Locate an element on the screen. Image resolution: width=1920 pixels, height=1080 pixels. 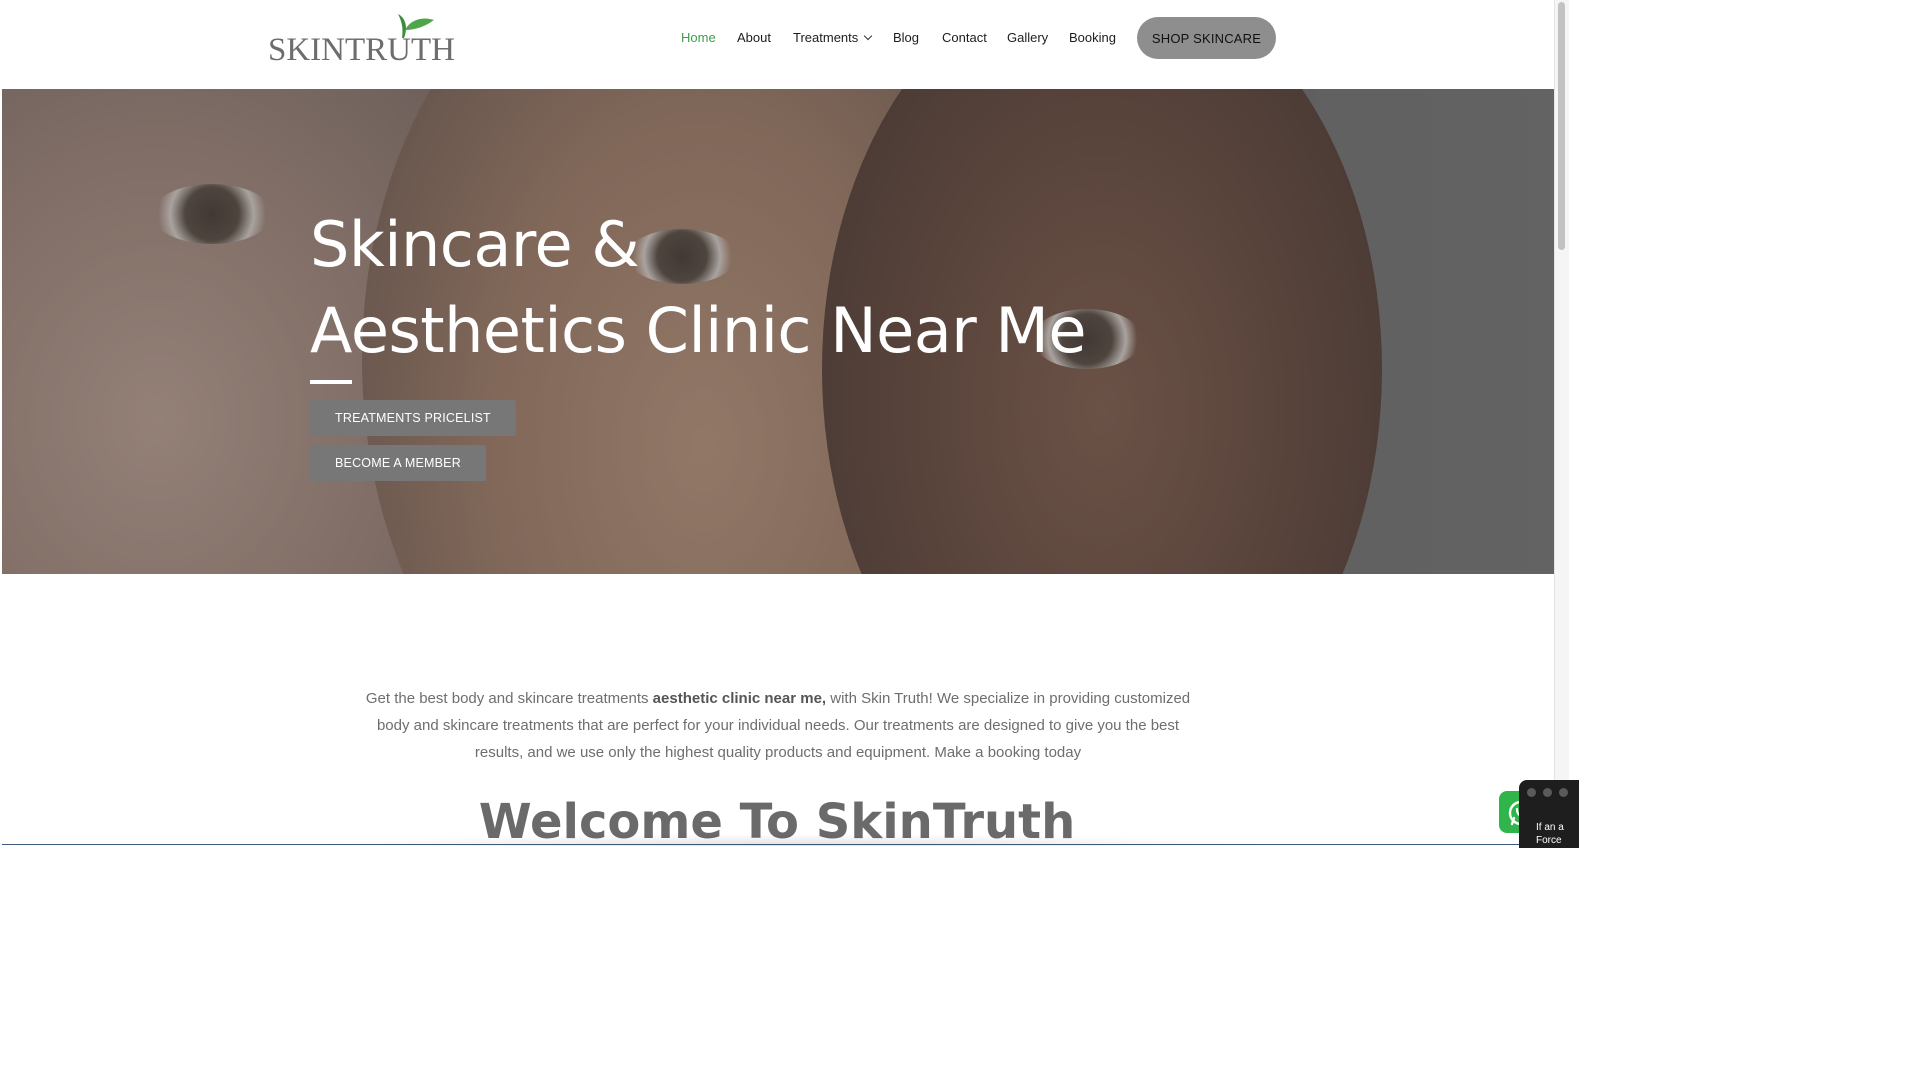
logo-text: SKINTRUTH is located at coordinates (361, 50).